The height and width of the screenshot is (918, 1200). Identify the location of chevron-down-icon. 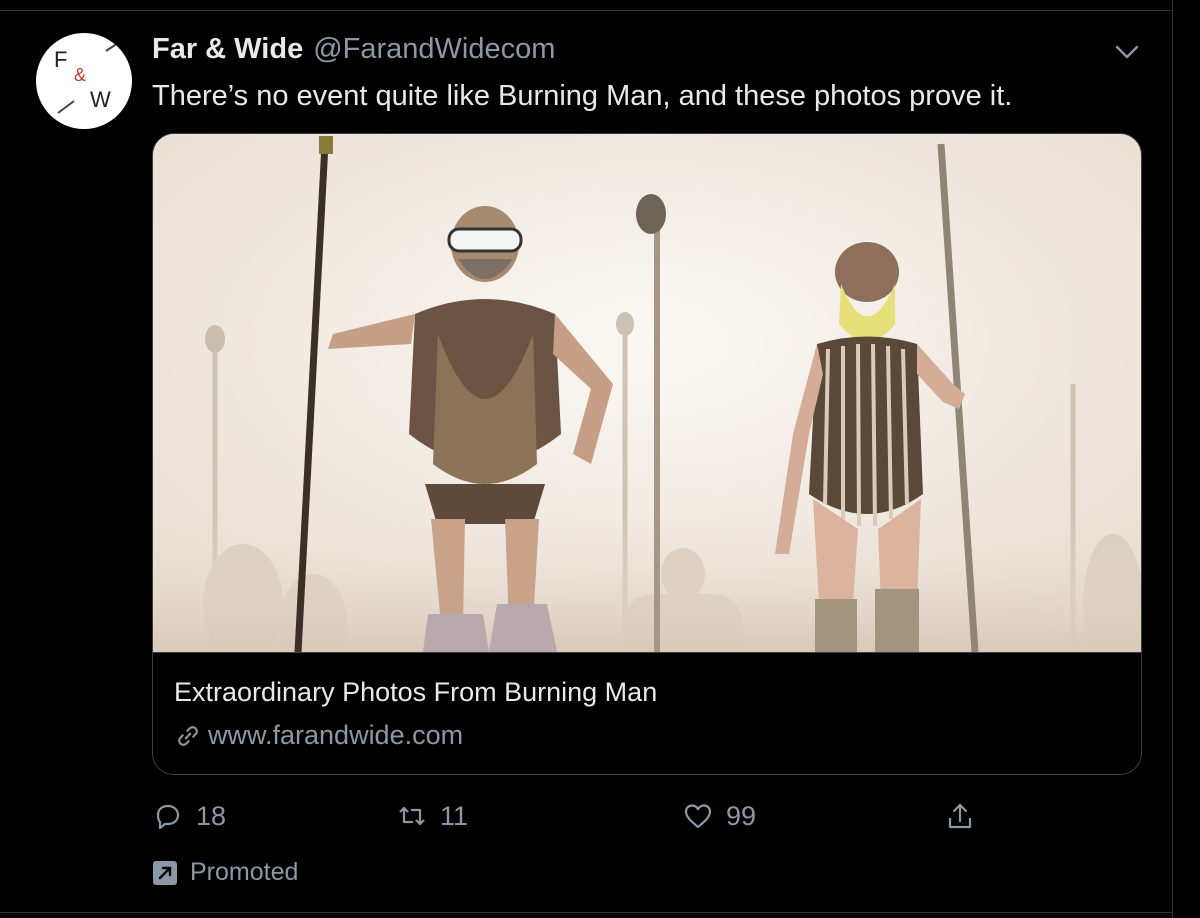
(1127, 52).